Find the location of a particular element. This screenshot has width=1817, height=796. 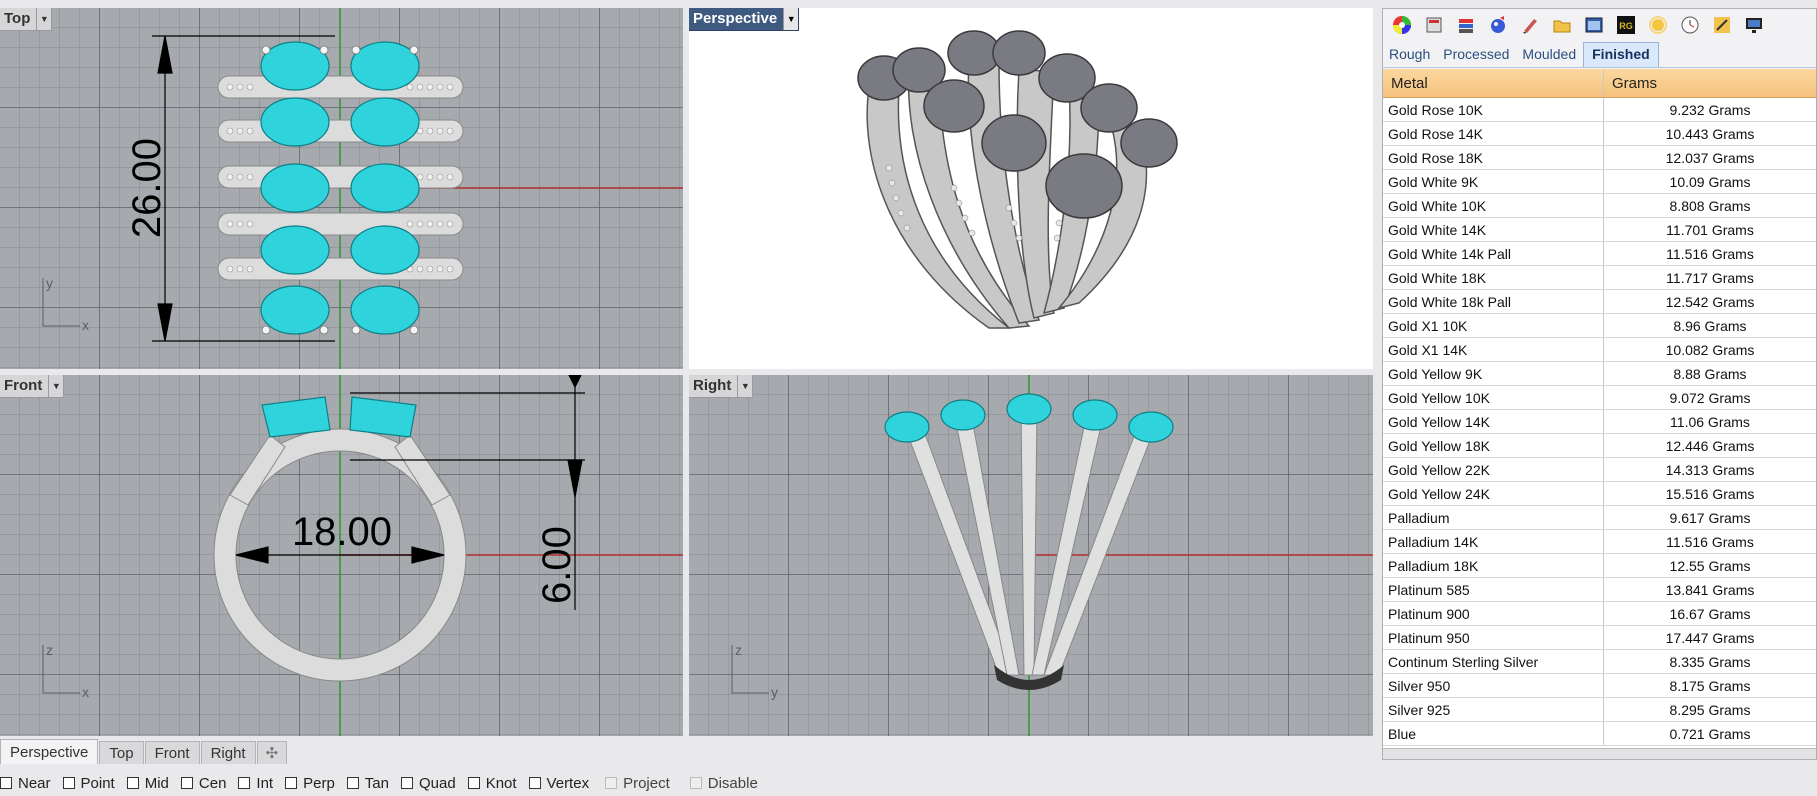

column-header-metal: Metal is located at coordinates (1493, 83).